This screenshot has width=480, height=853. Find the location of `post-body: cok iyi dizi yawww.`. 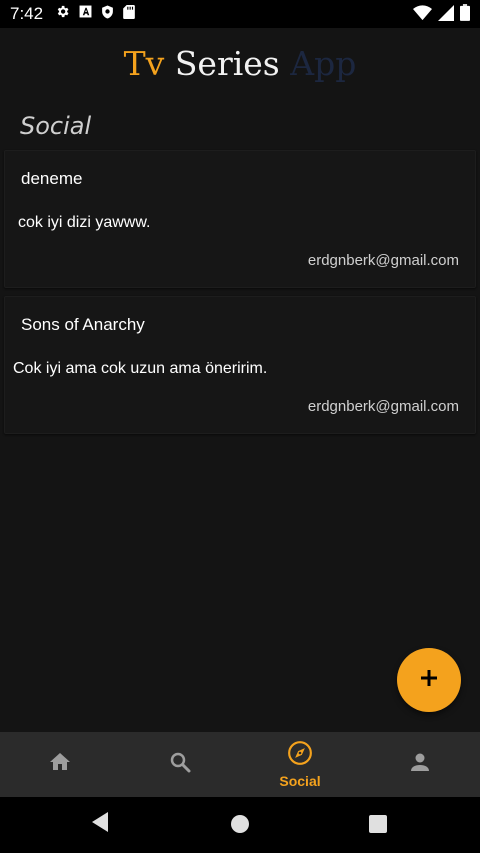

post-body: cok iyi dizi yawww. is located at coordinates (84, 222).